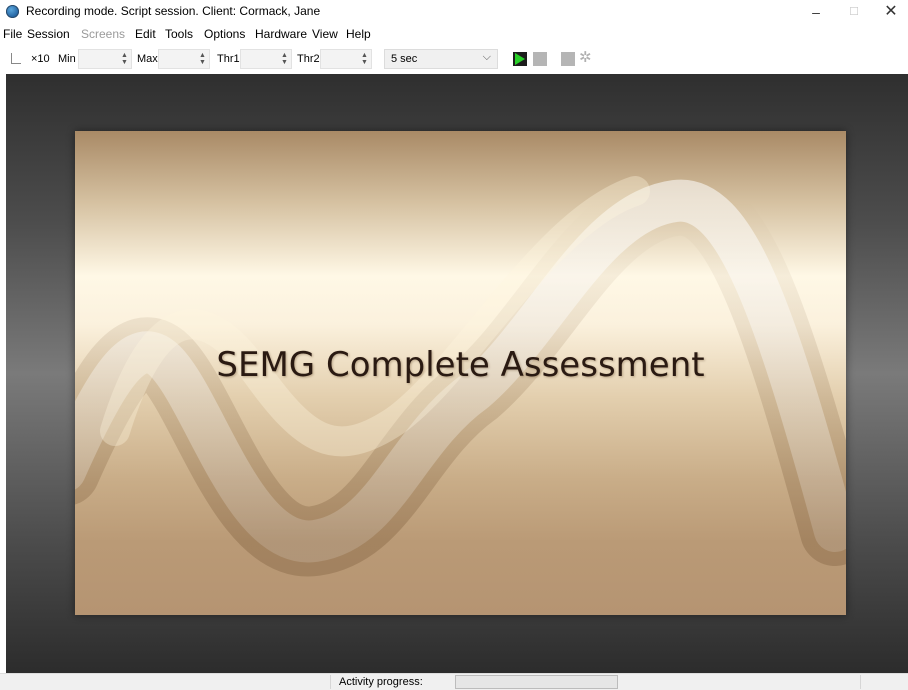  I want to click on axis-icon, so click(16, 58).